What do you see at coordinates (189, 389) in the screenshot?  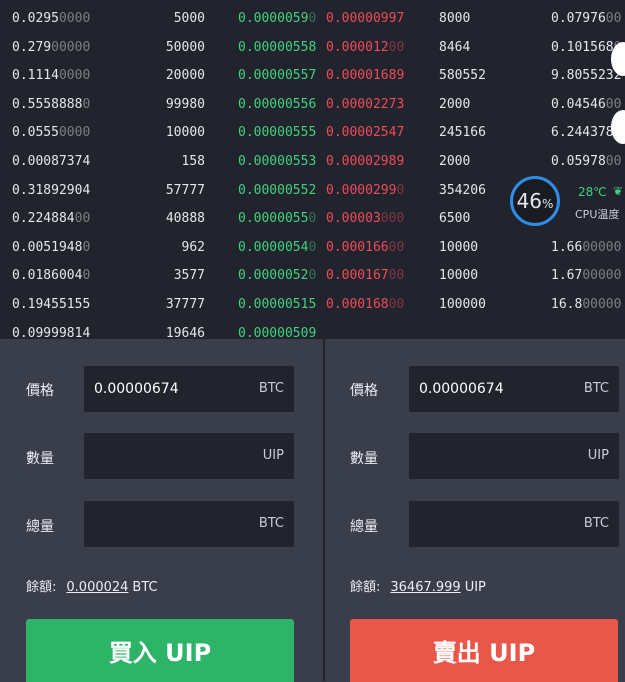 I see `buy-price-input: 0.00000674 BTC` at bounding box center [189, 389].